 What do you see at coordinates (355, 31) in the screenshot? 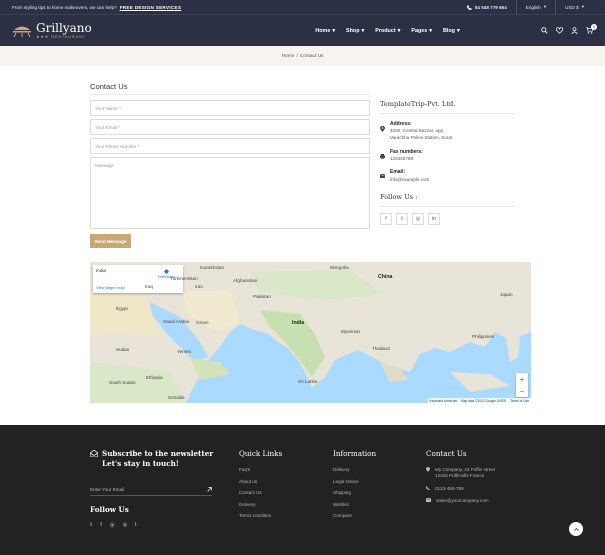
I see `nav-shop: Shop ▾` at bounding box center [355, 31].